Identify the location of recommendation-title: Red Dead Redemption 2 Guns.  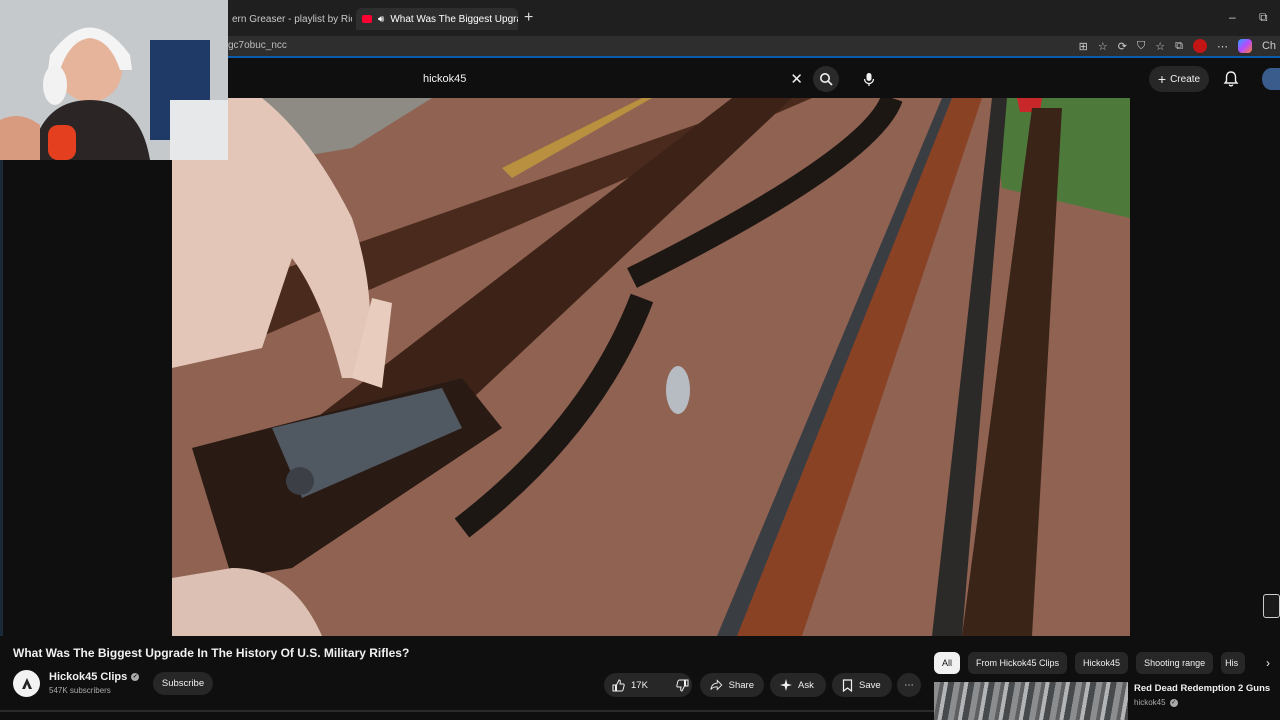
(1202, 688).